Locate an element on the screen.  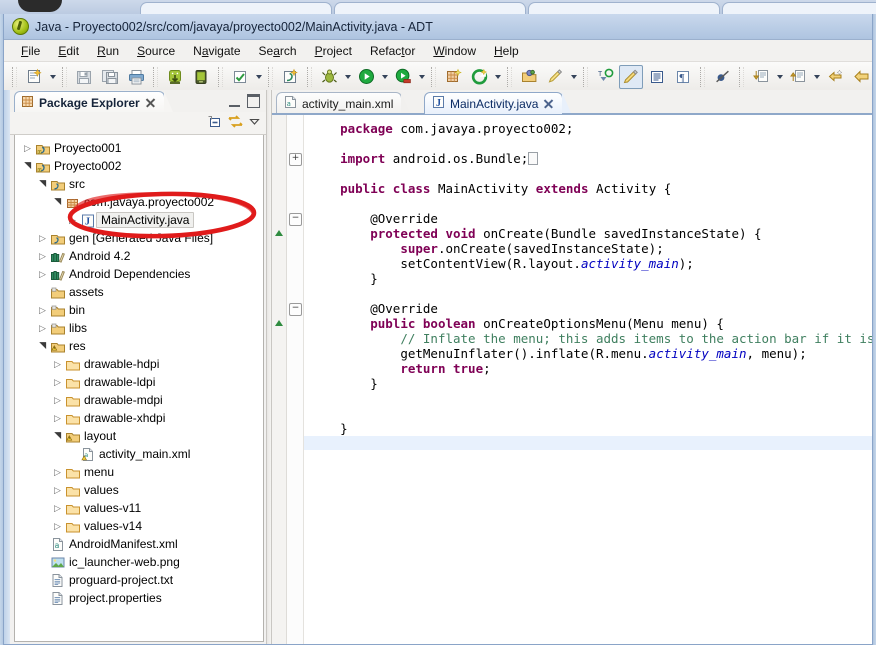
open-package-icon is located at coordinates (529, 77).